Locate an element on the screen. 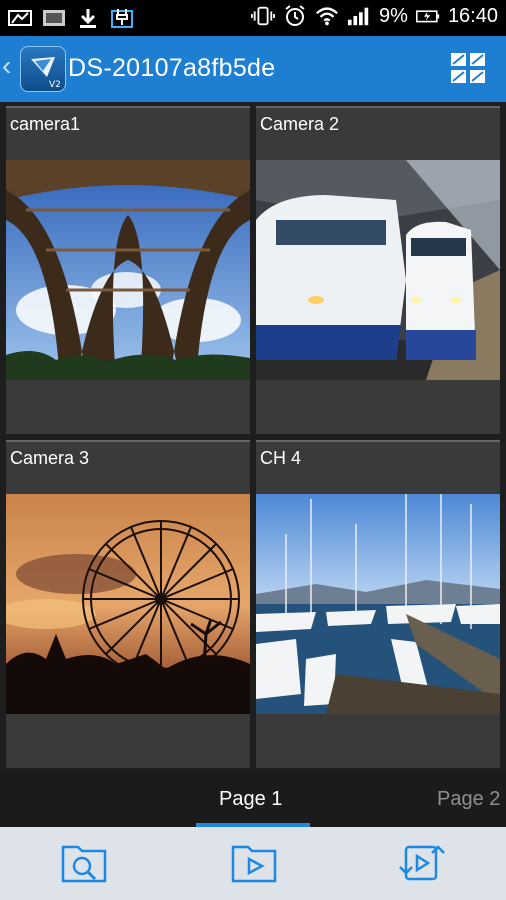 The width and height of the screenshot is (506, 900). search-folder-icon is located at coordinates (84, 864).